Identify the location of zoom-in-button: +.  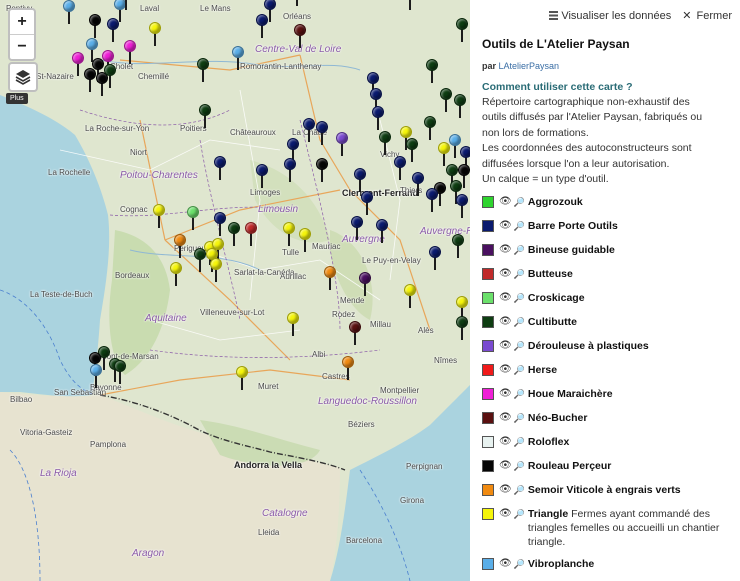
(22, 22).